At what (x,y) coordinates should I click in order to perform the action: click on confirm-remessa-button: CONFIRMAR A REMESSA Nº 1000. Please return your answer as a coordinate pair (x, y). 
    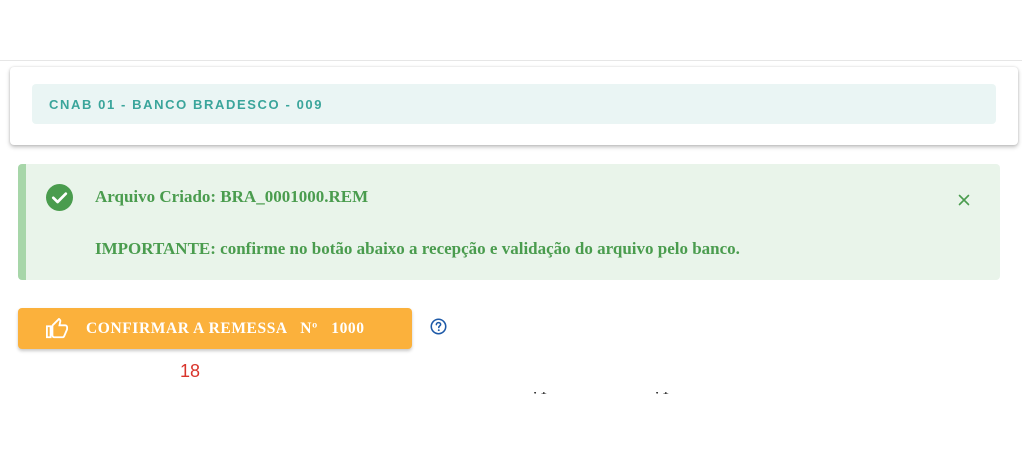
    Looking at the image, I should click on (215, 328).